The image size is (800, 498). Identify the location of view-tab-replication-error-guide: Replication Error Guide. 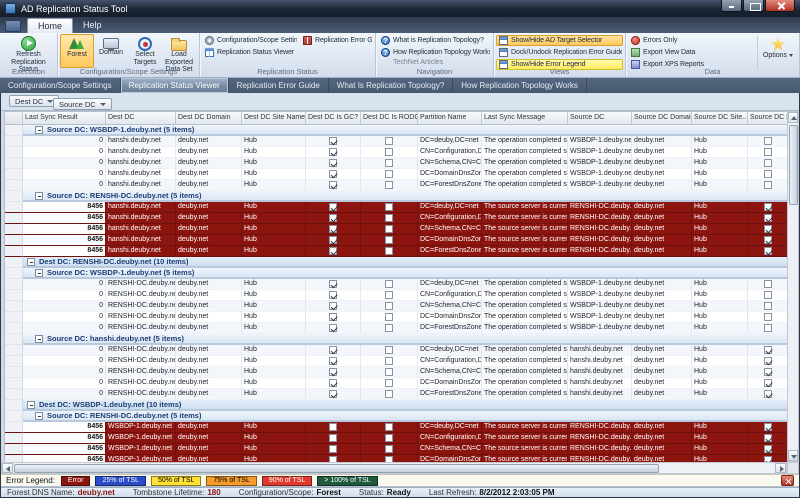
(279, 85).